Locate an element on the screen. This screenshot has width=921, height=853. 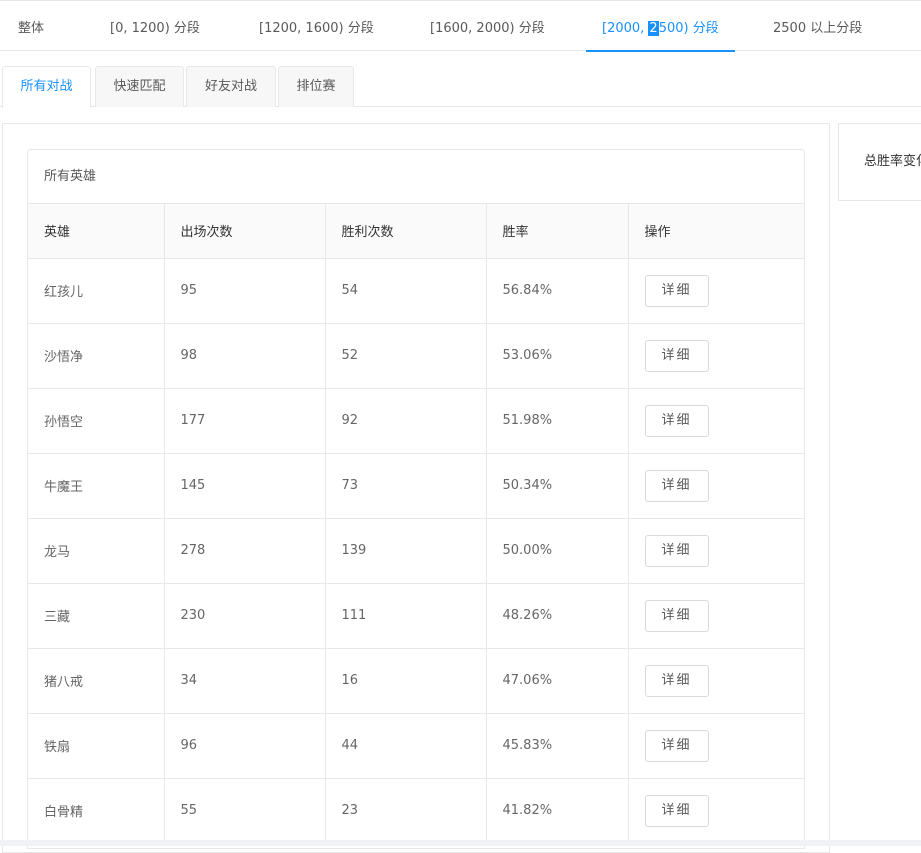
wins-count: 139 is located at coordinates (406, 551).